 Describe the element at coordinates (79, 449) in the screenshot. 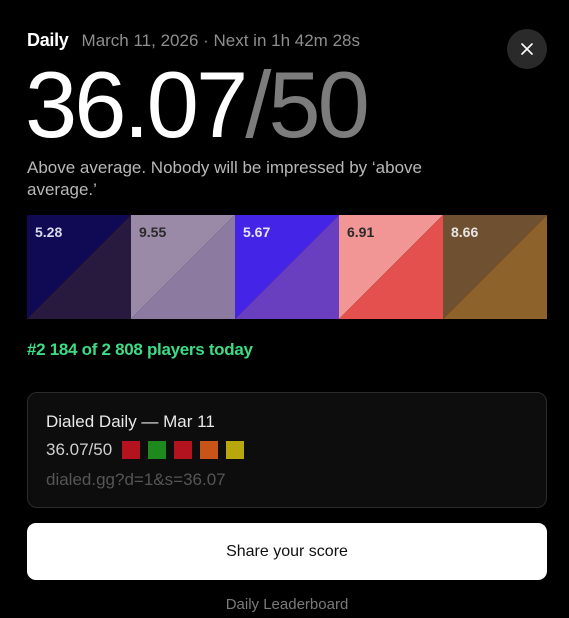

I see `share-card-score: 36.07/50` at that location.